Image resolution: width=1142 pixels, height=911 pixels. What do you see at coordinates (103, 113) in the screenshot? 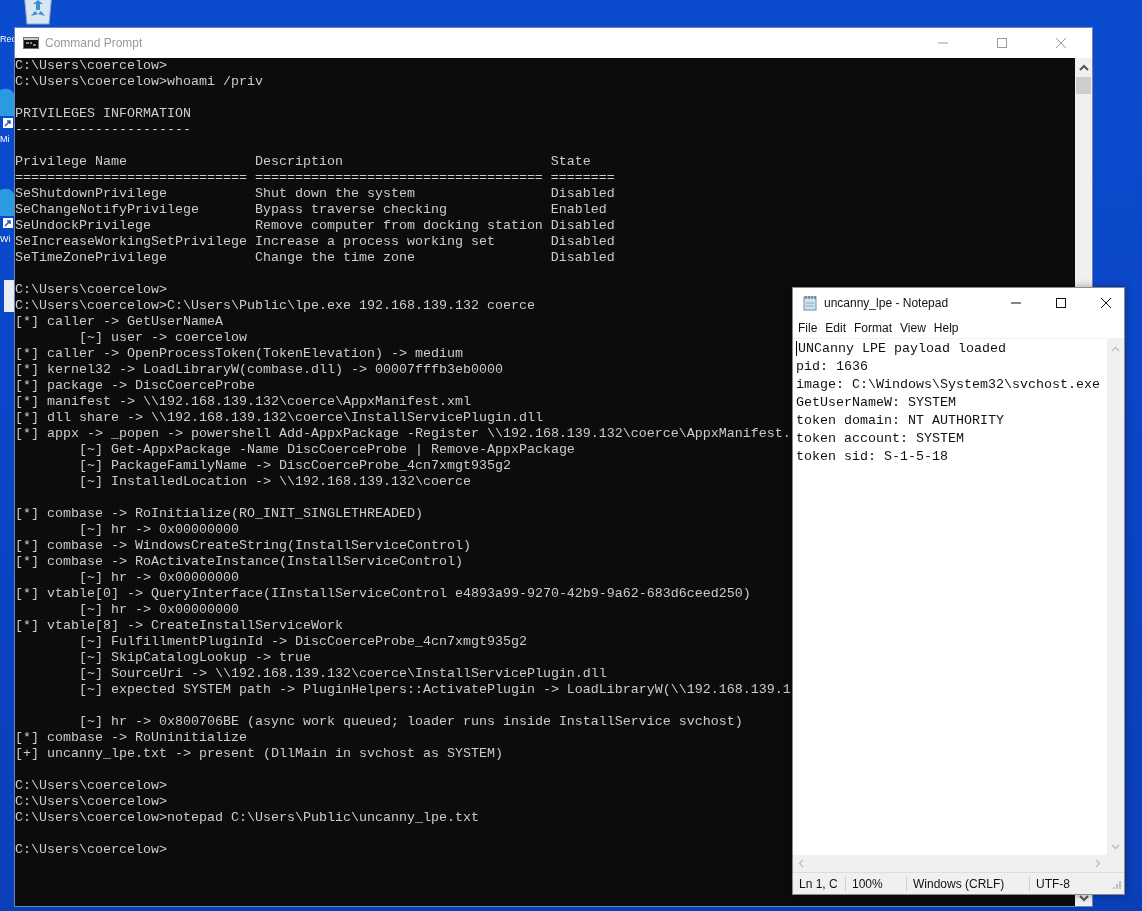
I see `console-line: PRIVILEGES INFORMATION` at bounding box center [103, 113].